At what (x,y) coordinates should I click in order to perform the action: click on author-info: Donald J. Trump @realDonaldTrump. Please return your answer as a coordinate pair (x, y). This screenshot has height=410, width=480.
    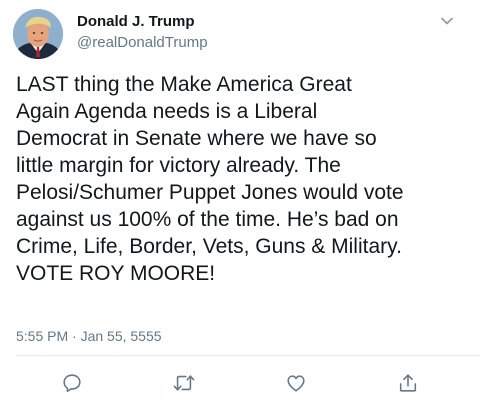
    Looking at the image, I should click on (142, 32).